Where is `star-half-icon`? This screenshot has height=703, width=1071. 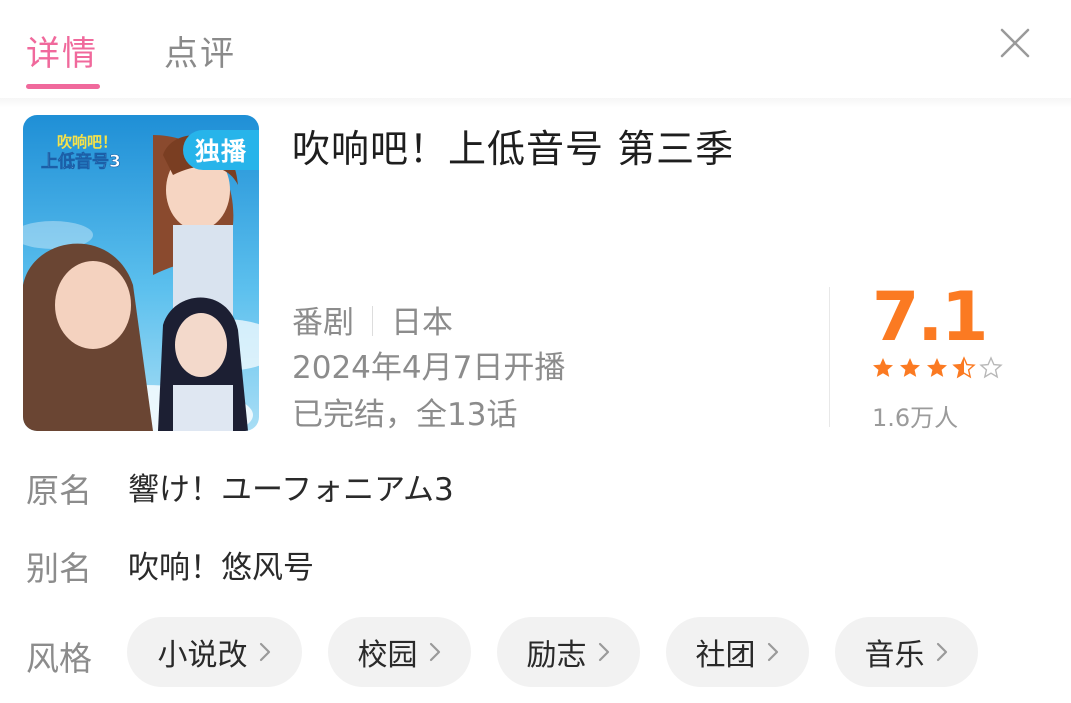 star-half-icon is located at coordinates (964, 367).